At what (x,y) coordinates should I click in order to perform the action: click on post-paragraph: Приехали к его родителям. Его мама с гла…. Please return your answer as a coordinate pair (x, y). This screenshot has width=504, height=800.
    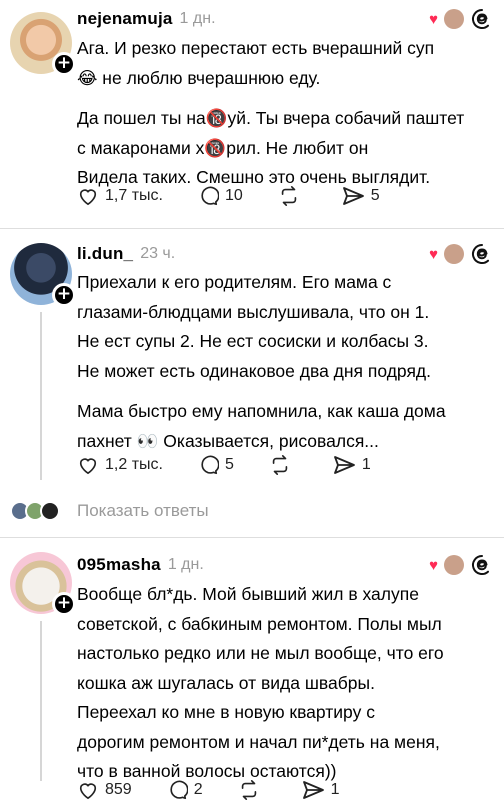
    Looking at the image, I should click on (254, 326).